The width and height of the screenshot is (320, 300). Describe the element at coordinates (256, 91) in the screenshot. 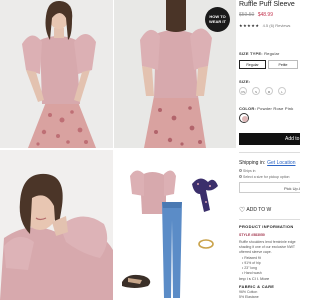

I see `size-option-s: S` at that location.